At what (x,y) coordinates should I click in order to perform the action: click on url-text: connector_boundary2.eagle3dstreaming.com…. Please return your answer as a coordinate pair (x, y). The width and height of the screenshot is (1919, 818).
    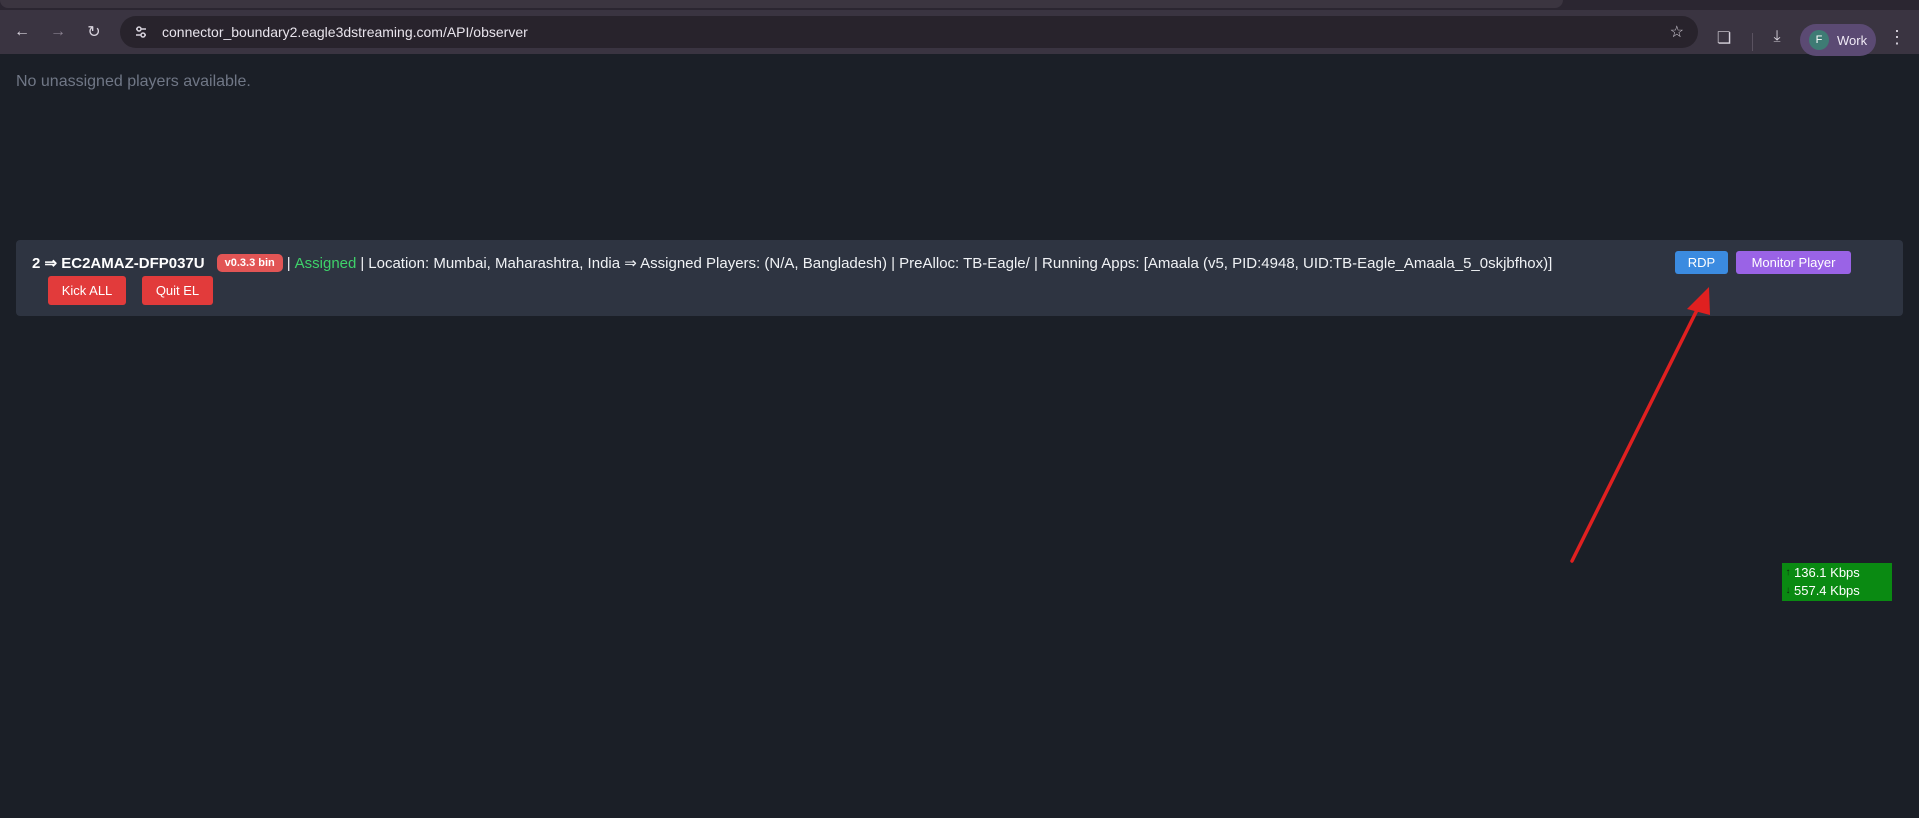
    Looking at the image, I should click on (345, 32).